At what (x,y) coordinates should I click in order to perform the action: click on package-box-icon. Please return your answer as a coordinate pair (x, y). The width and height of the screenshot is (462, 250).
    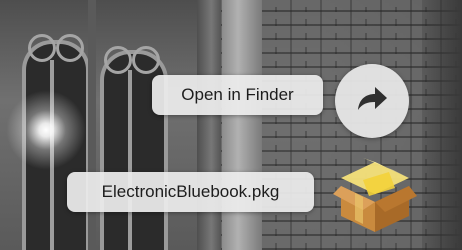
    Looking at the image, I should click on (375, 194).